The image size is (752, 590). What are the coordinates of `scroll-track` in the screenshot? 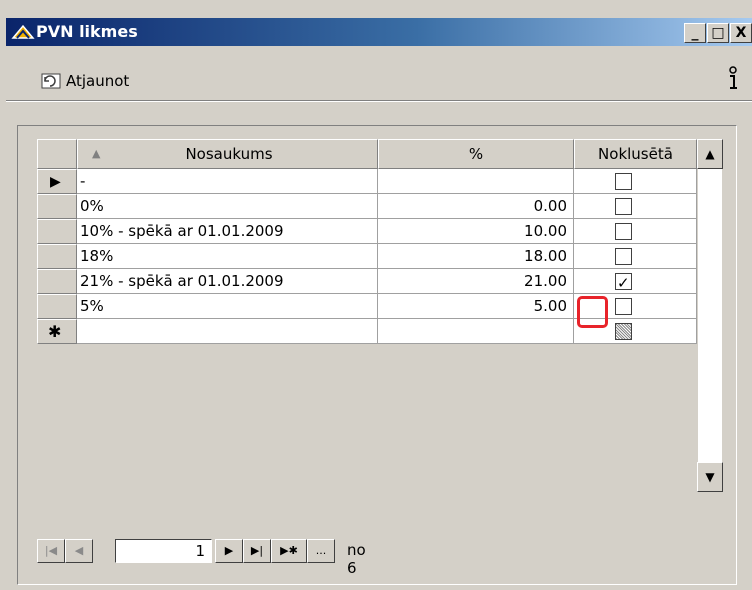 It's located at (710, 315).